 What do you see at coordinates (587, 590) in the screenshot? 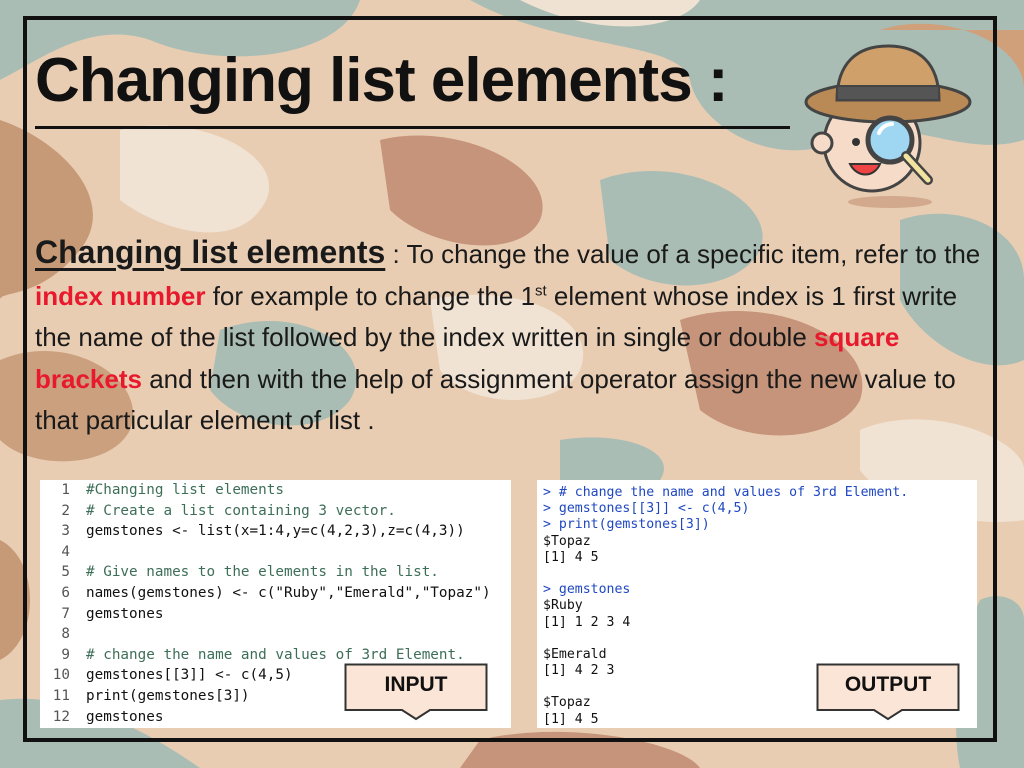
I see `console-line: > gemstones` at bounding box center [587, 590].